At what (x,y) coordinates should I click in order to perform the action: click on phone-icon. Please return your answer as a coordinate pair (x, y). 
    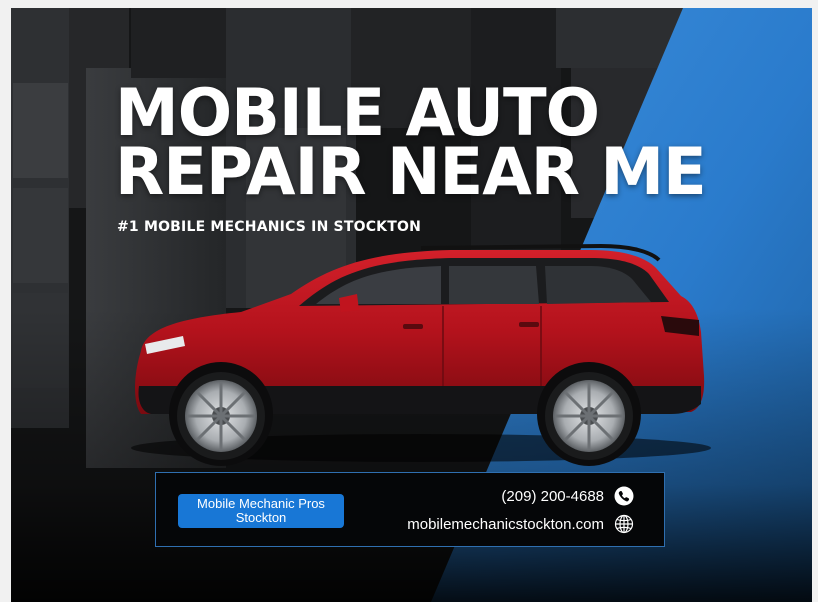
    Looking at the image, I should click on (624, 496).